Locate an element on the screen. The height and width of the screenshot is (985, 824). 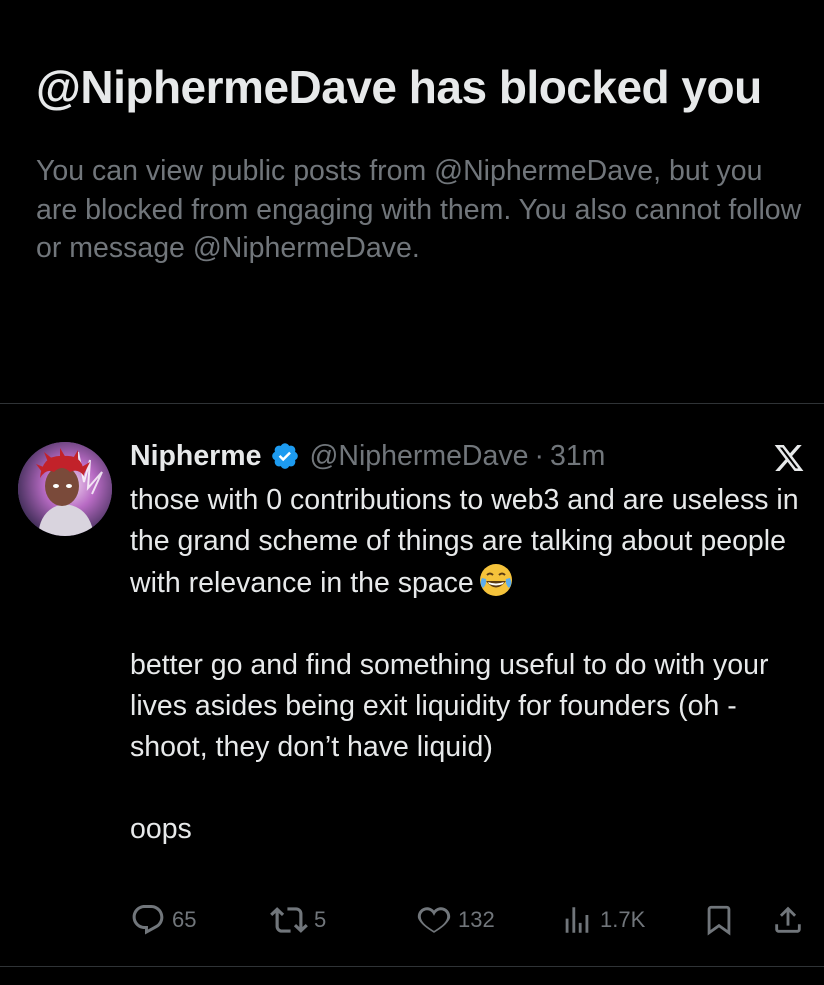
display-name: Nipherme is located at coordinates (195, 456).